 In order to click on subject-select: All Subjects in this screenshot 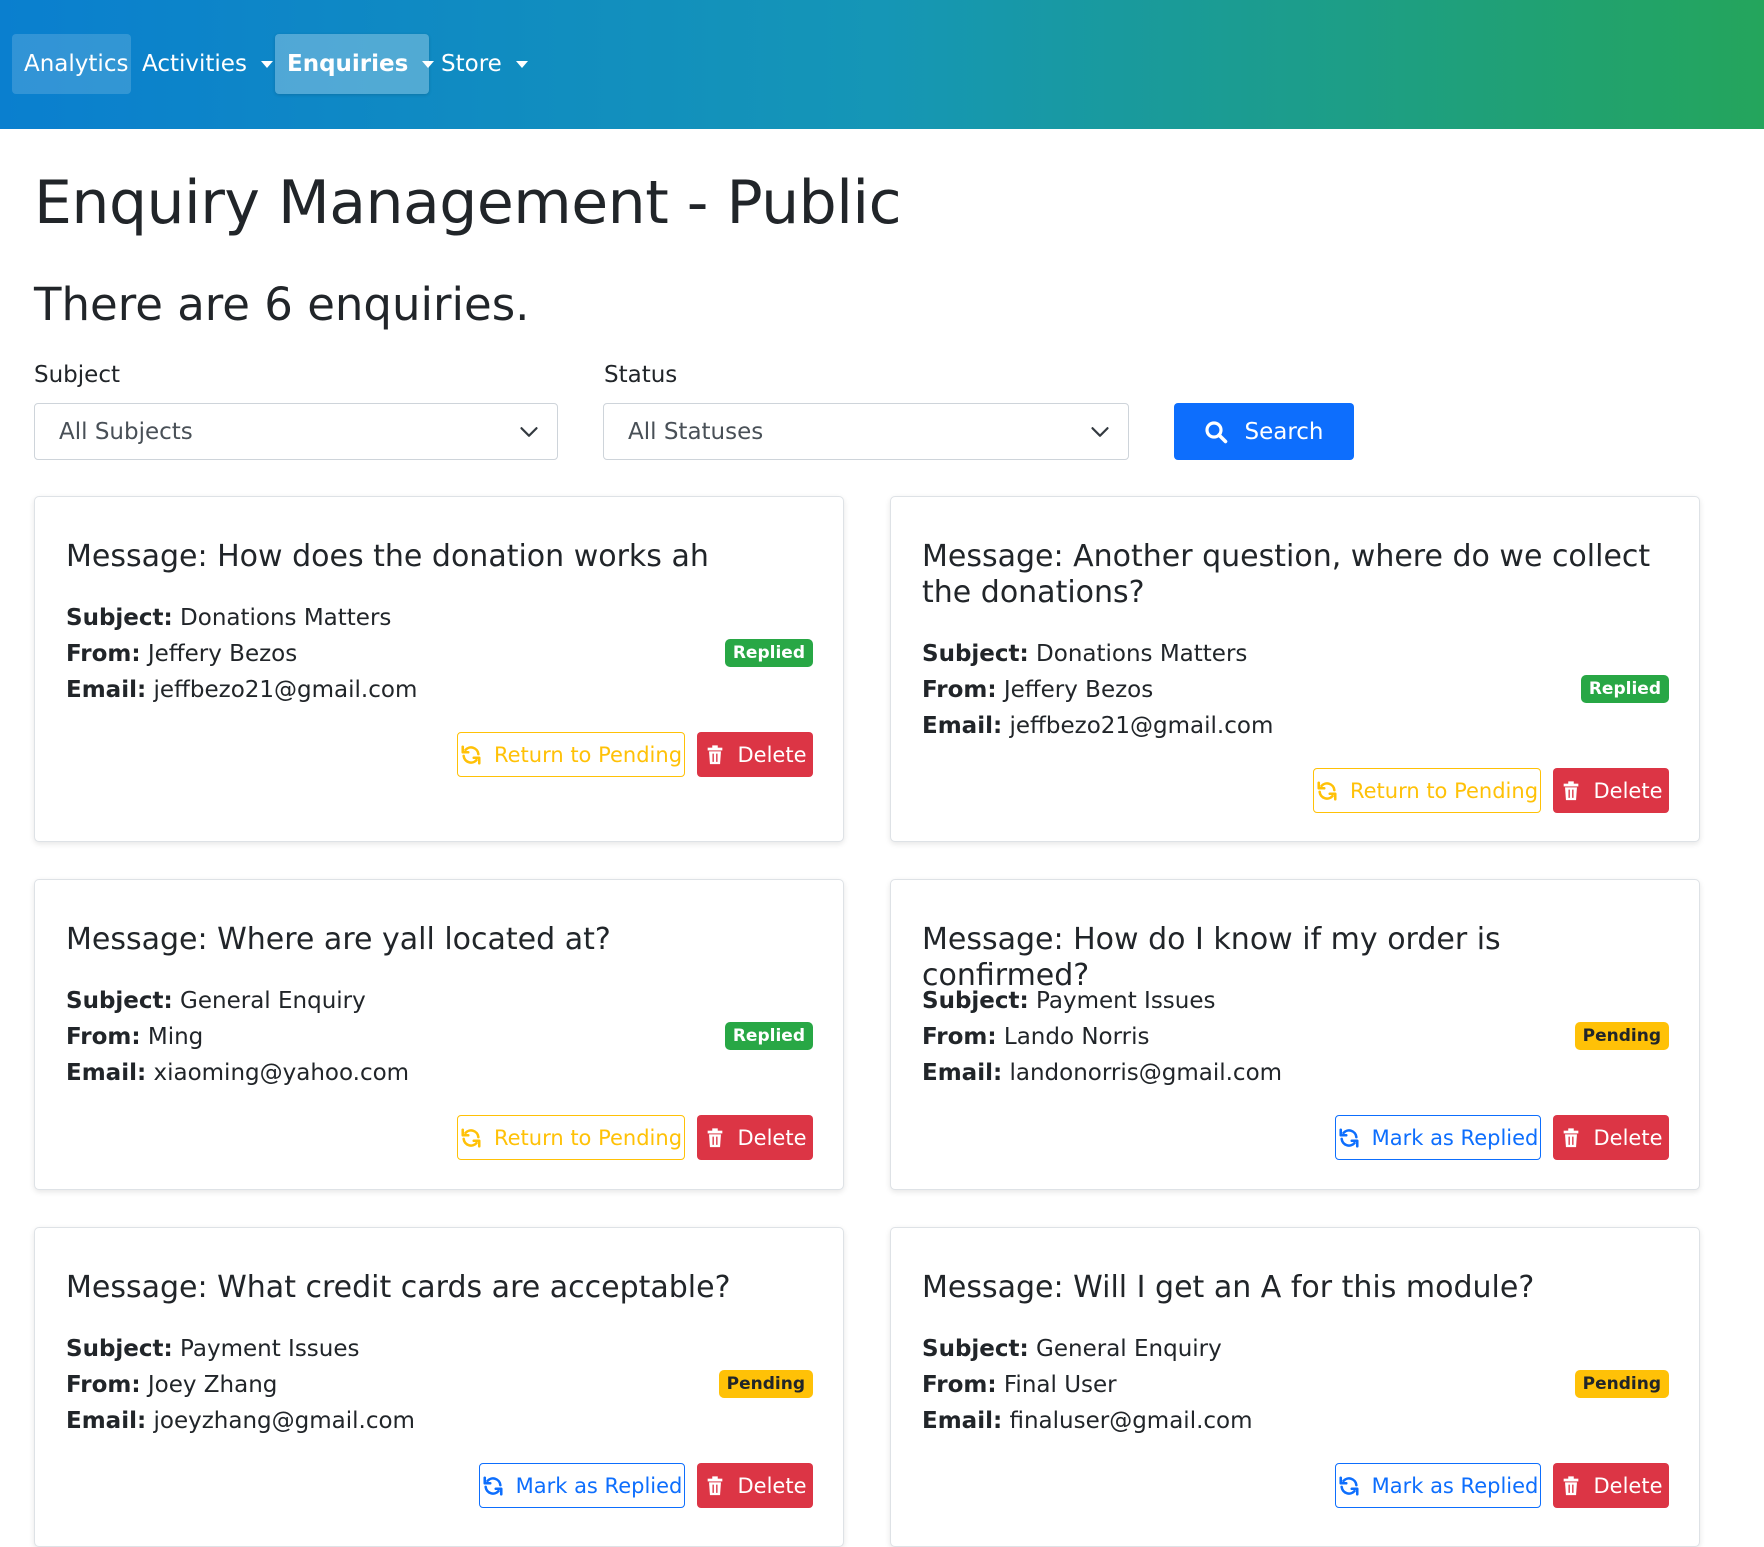, I will do `click(296, 431)`.